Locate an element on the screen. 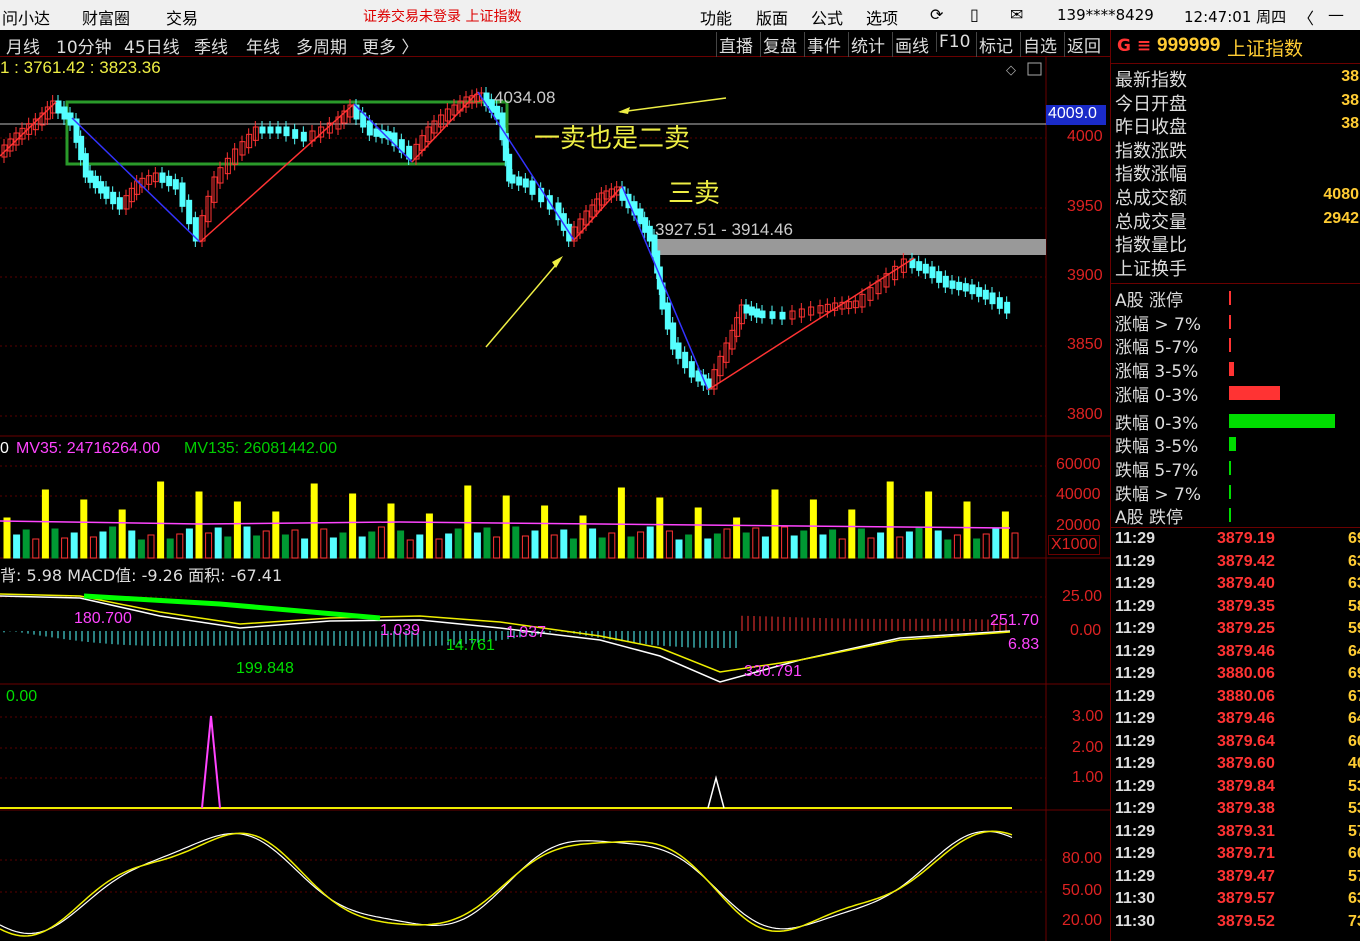 The height and width of the screenshot is (941, 1360). breadth-label: A股 跌停 is located at coordinates (1149, 518).